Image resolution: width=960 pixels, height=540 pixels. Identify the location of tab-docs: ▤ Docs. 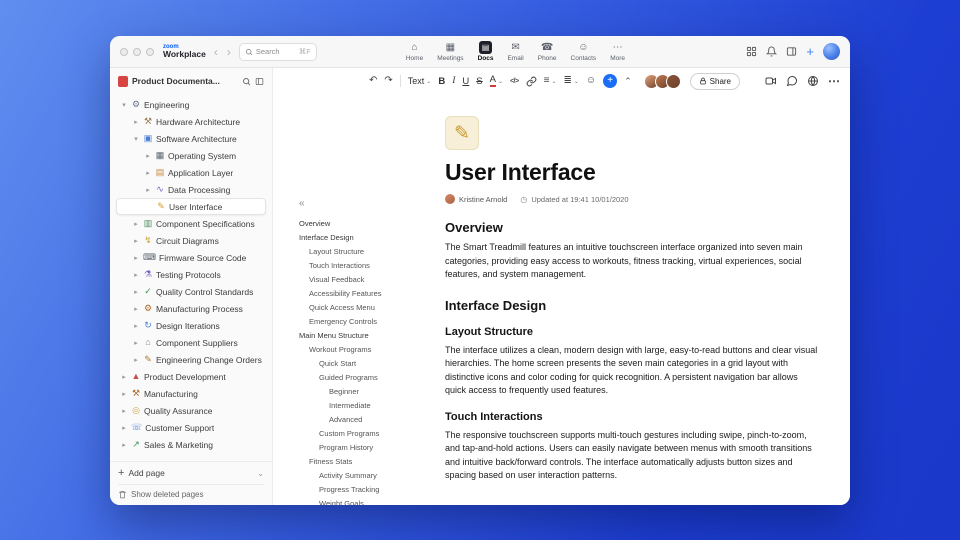
(486, 51).